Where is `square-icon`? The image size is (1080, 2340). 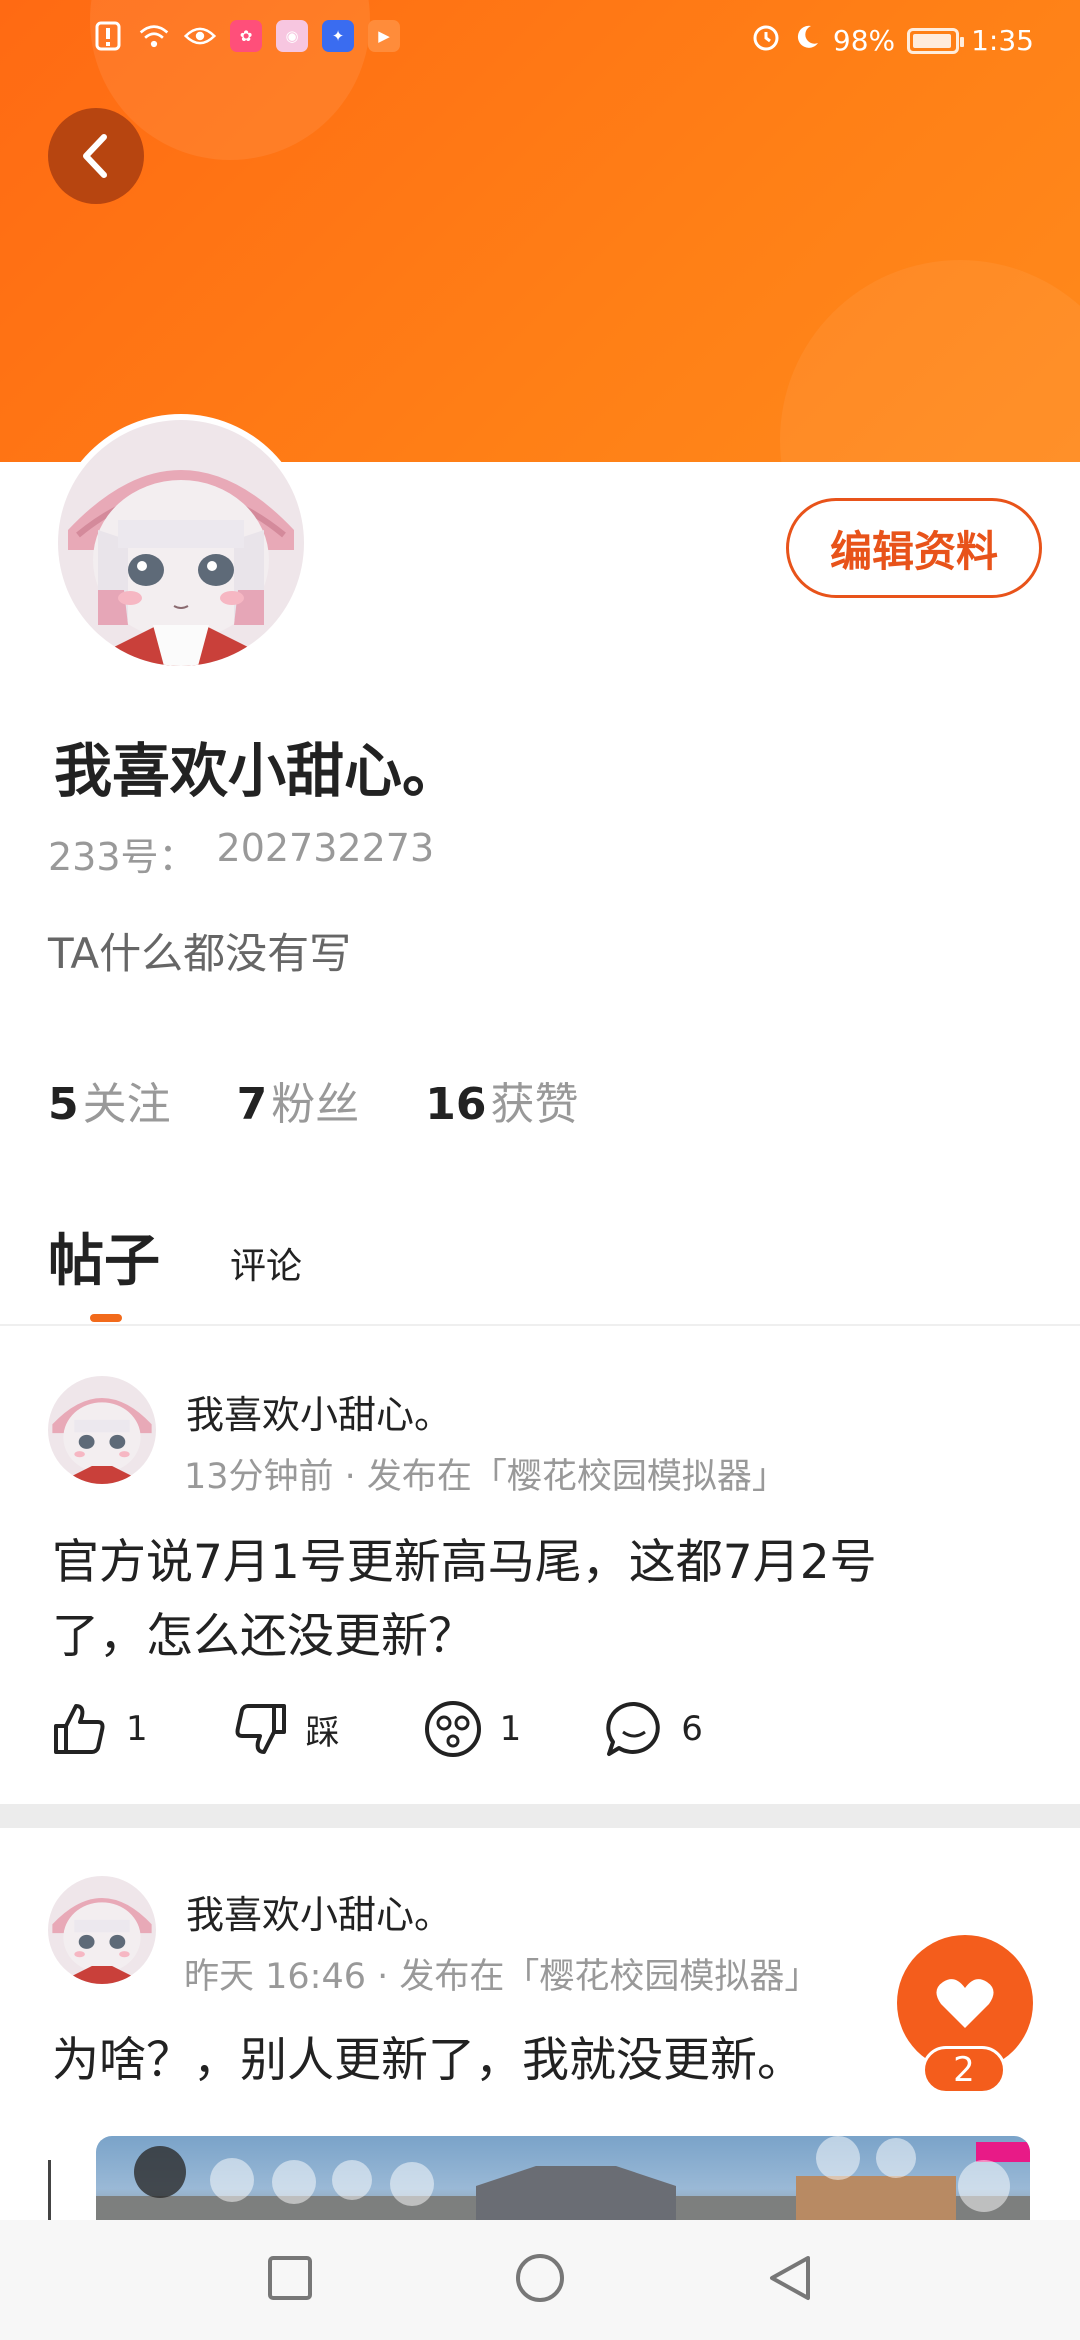 square-icon is located at coordinates (290, 2278).